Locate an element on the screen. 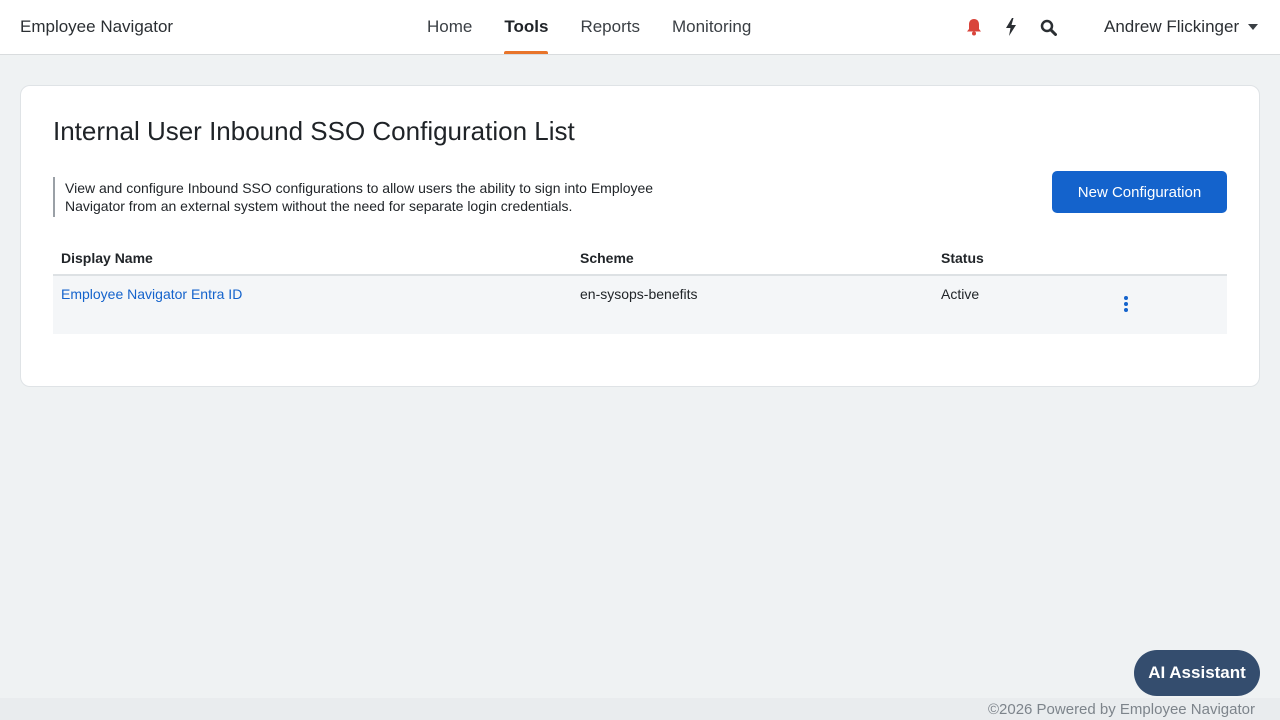  lightning-icon is located at coordinates (1011, 27).